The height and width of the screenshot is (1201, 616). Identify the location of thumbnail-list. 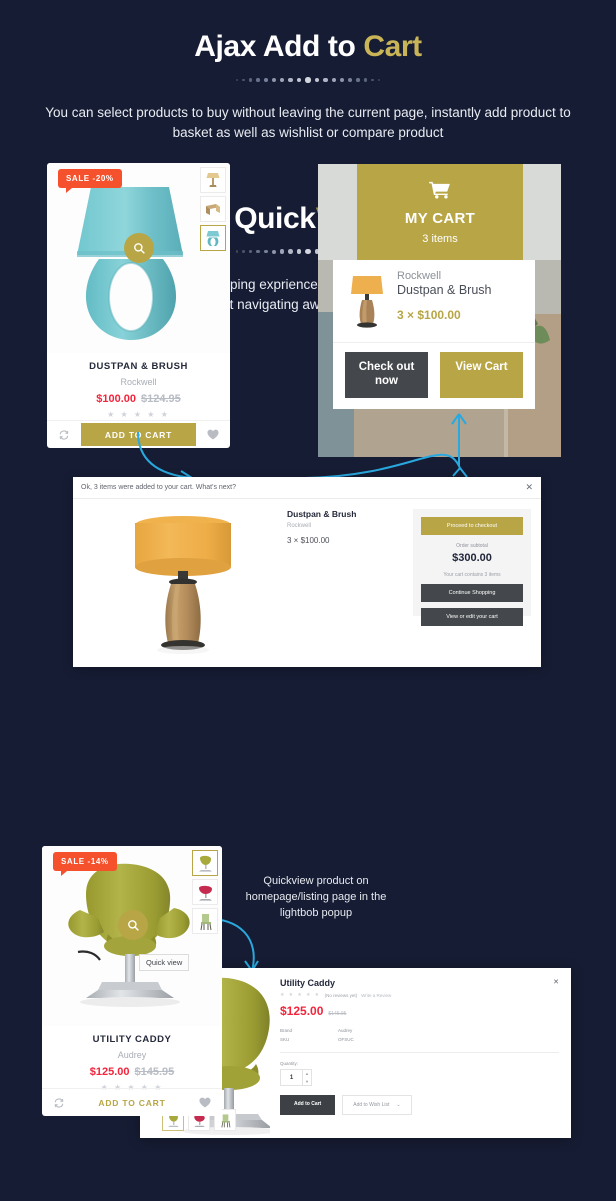
(213, 210).